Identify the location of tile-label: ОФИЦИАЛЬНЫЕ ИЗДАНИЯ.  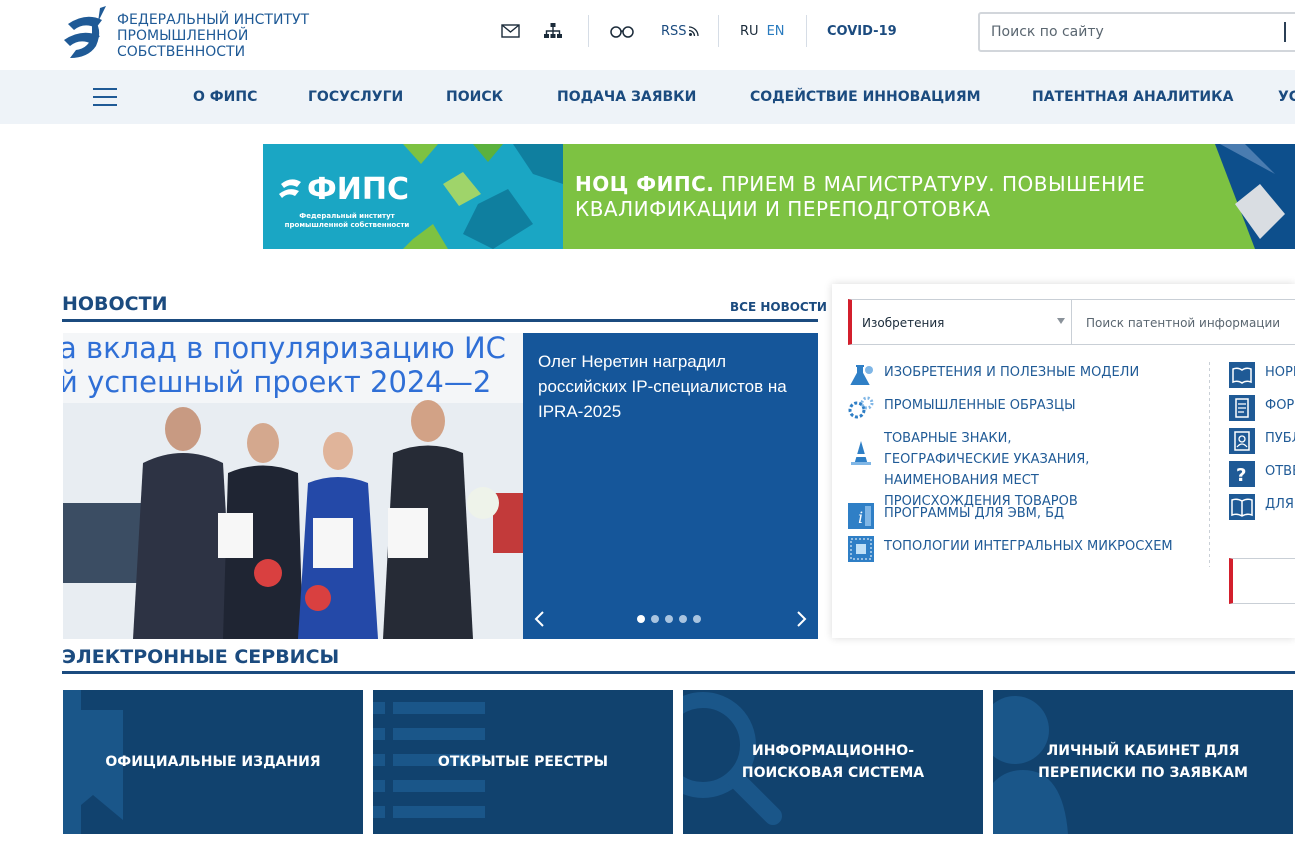
(213, 762).